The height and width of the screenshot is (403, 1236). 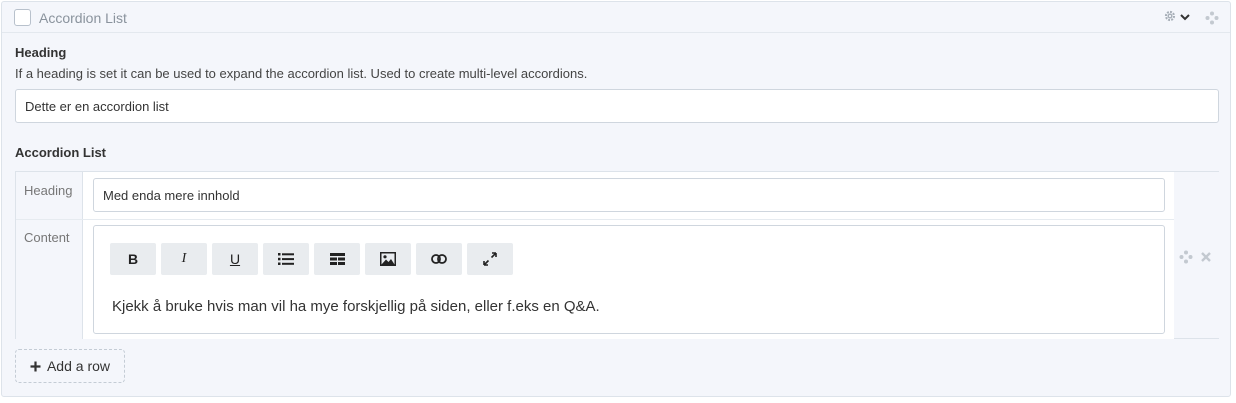 I want to click on image-button, so click(x=388, y=259).